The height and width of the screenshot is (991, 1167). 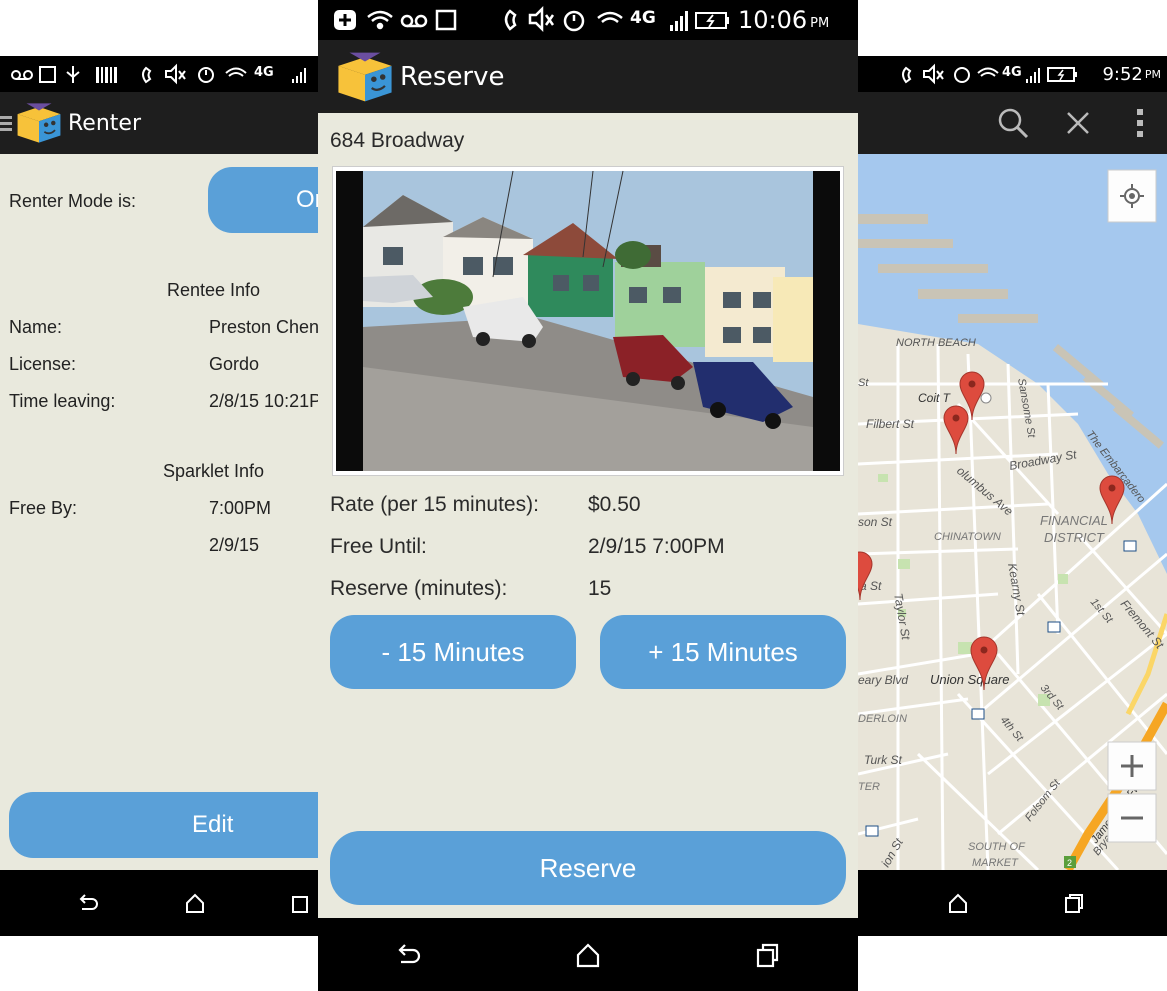 I want to click on search-icon, so click(x=1013, y=123).